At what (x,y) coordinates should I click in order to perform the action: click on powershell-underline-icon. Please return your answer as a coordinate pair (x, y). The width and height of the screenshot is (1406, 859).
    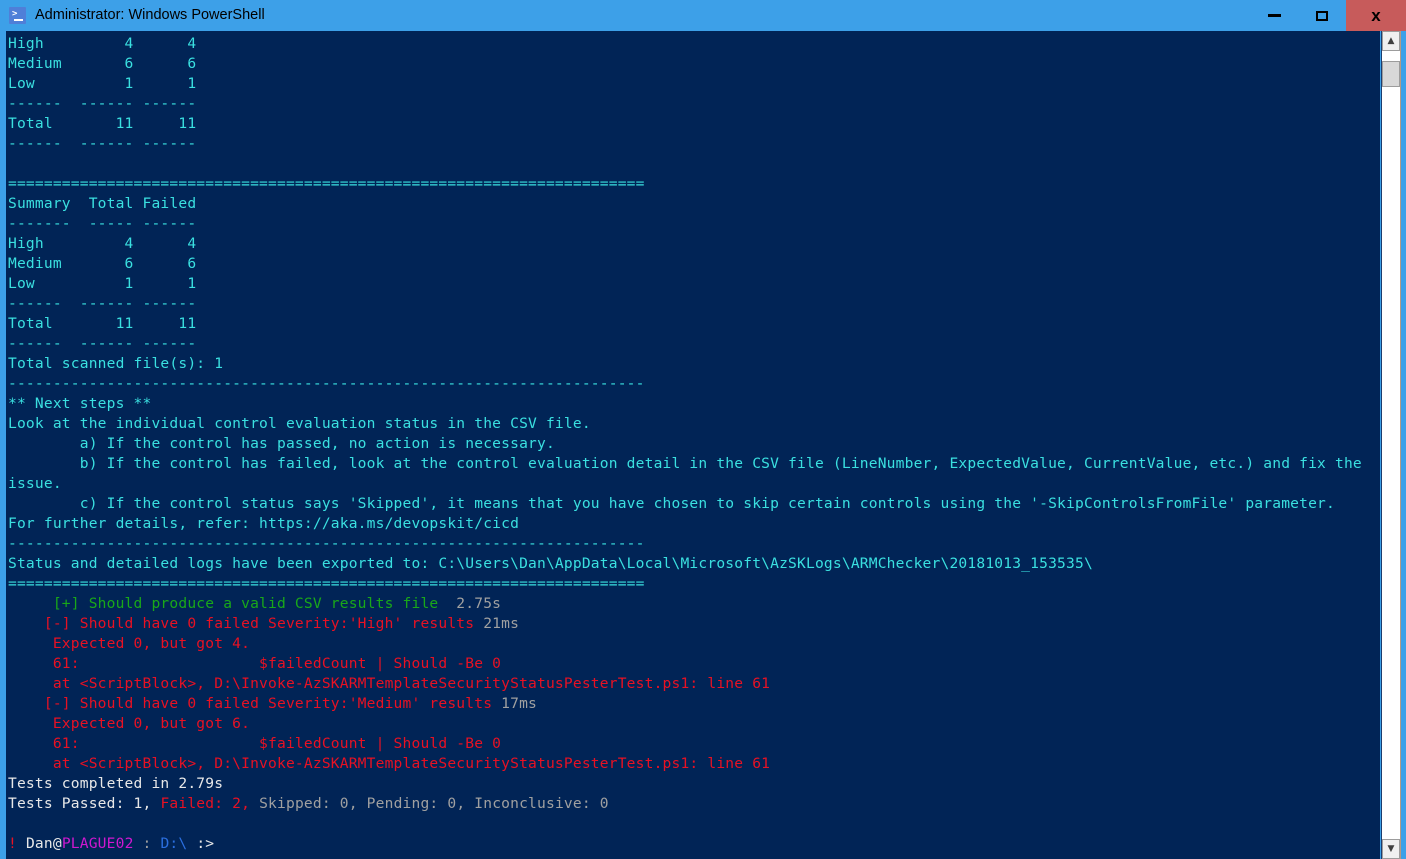
    Looking at the image, I should click on (18, 20).